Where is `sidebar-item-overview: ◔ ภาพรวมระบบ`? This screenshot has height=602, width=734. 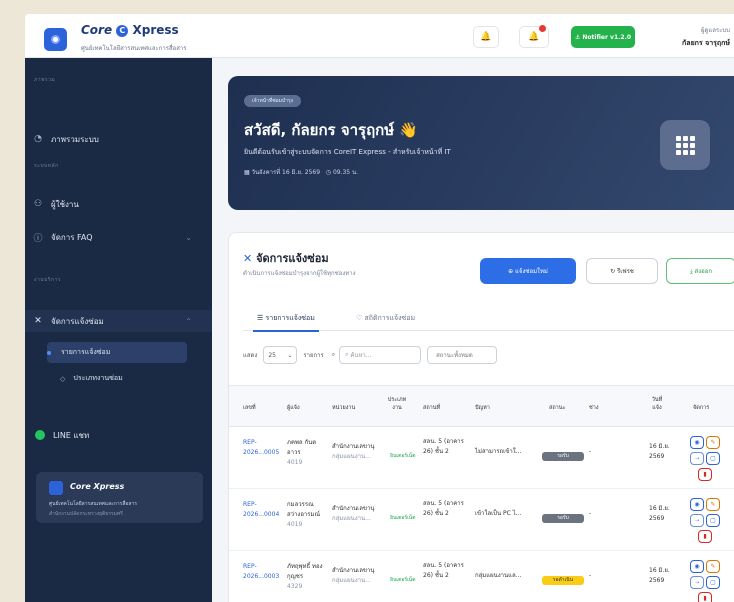 sidebar-item-overview: ◔ ภาพรวมระบบ is located at coordinates (118, 139).